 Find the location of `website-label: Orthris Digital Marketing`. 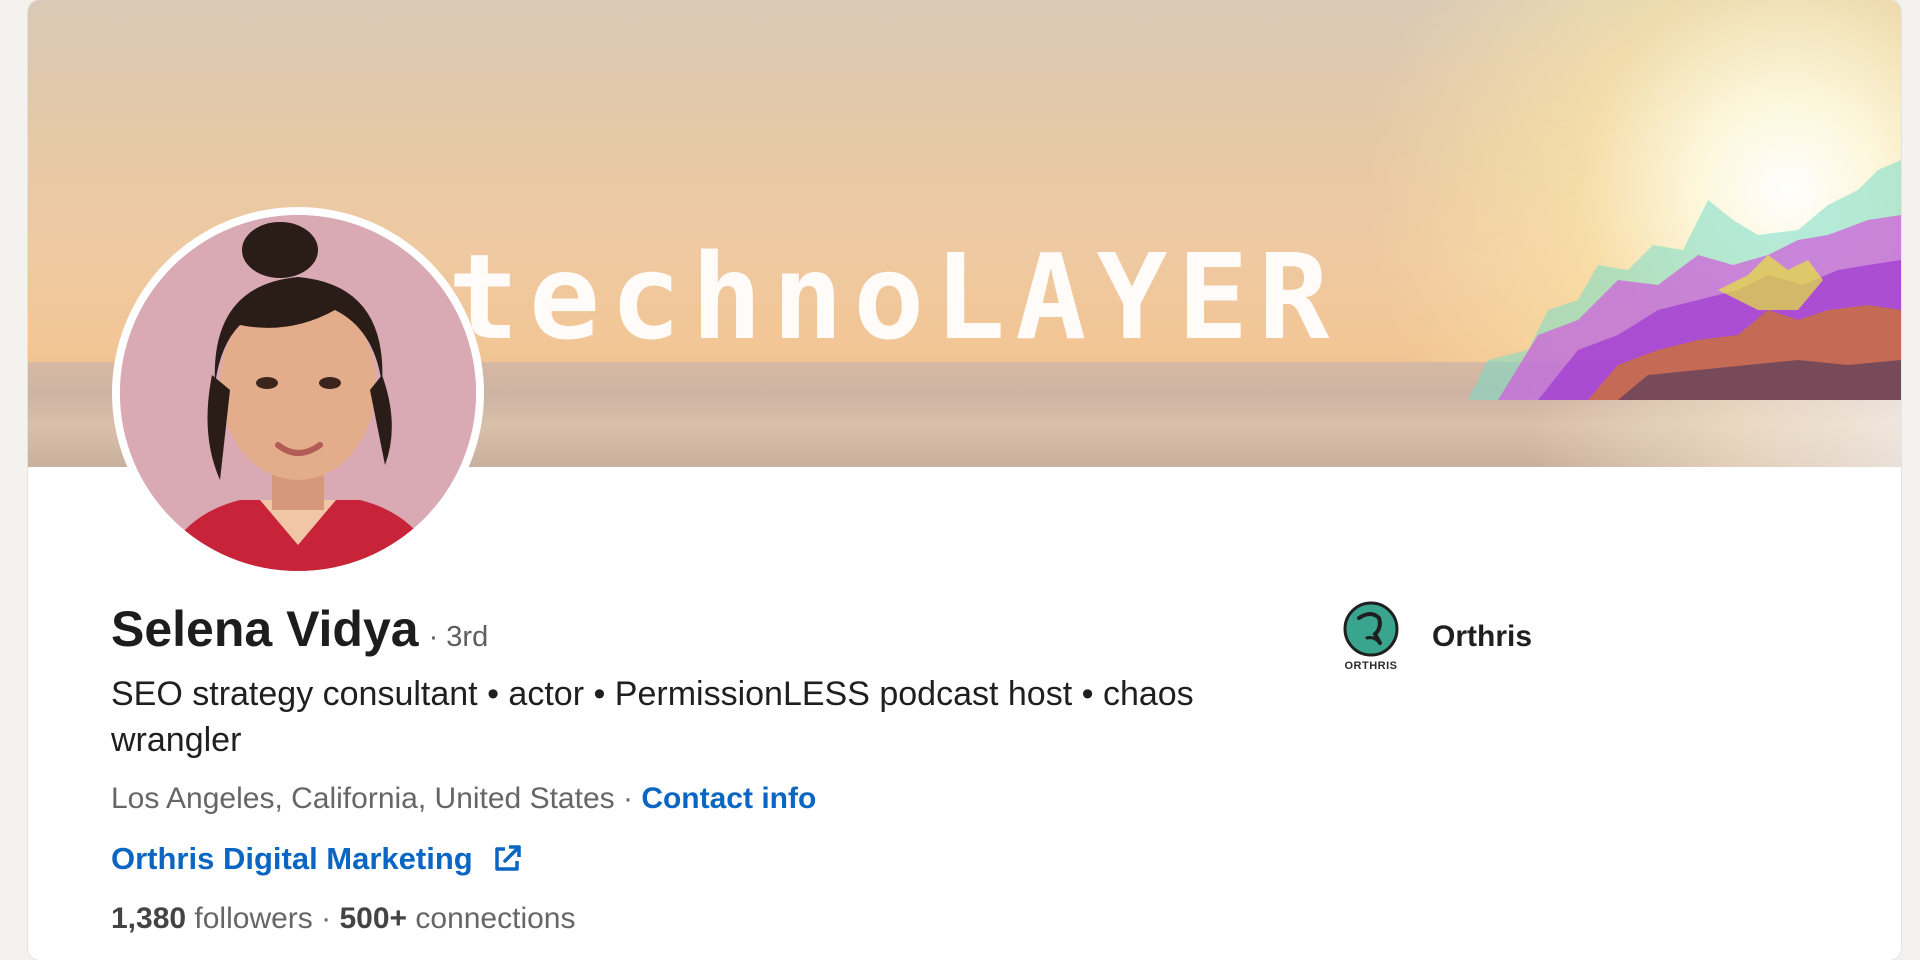

website-label: Orthris Digital Marketing is located at coordinates (292, 858).